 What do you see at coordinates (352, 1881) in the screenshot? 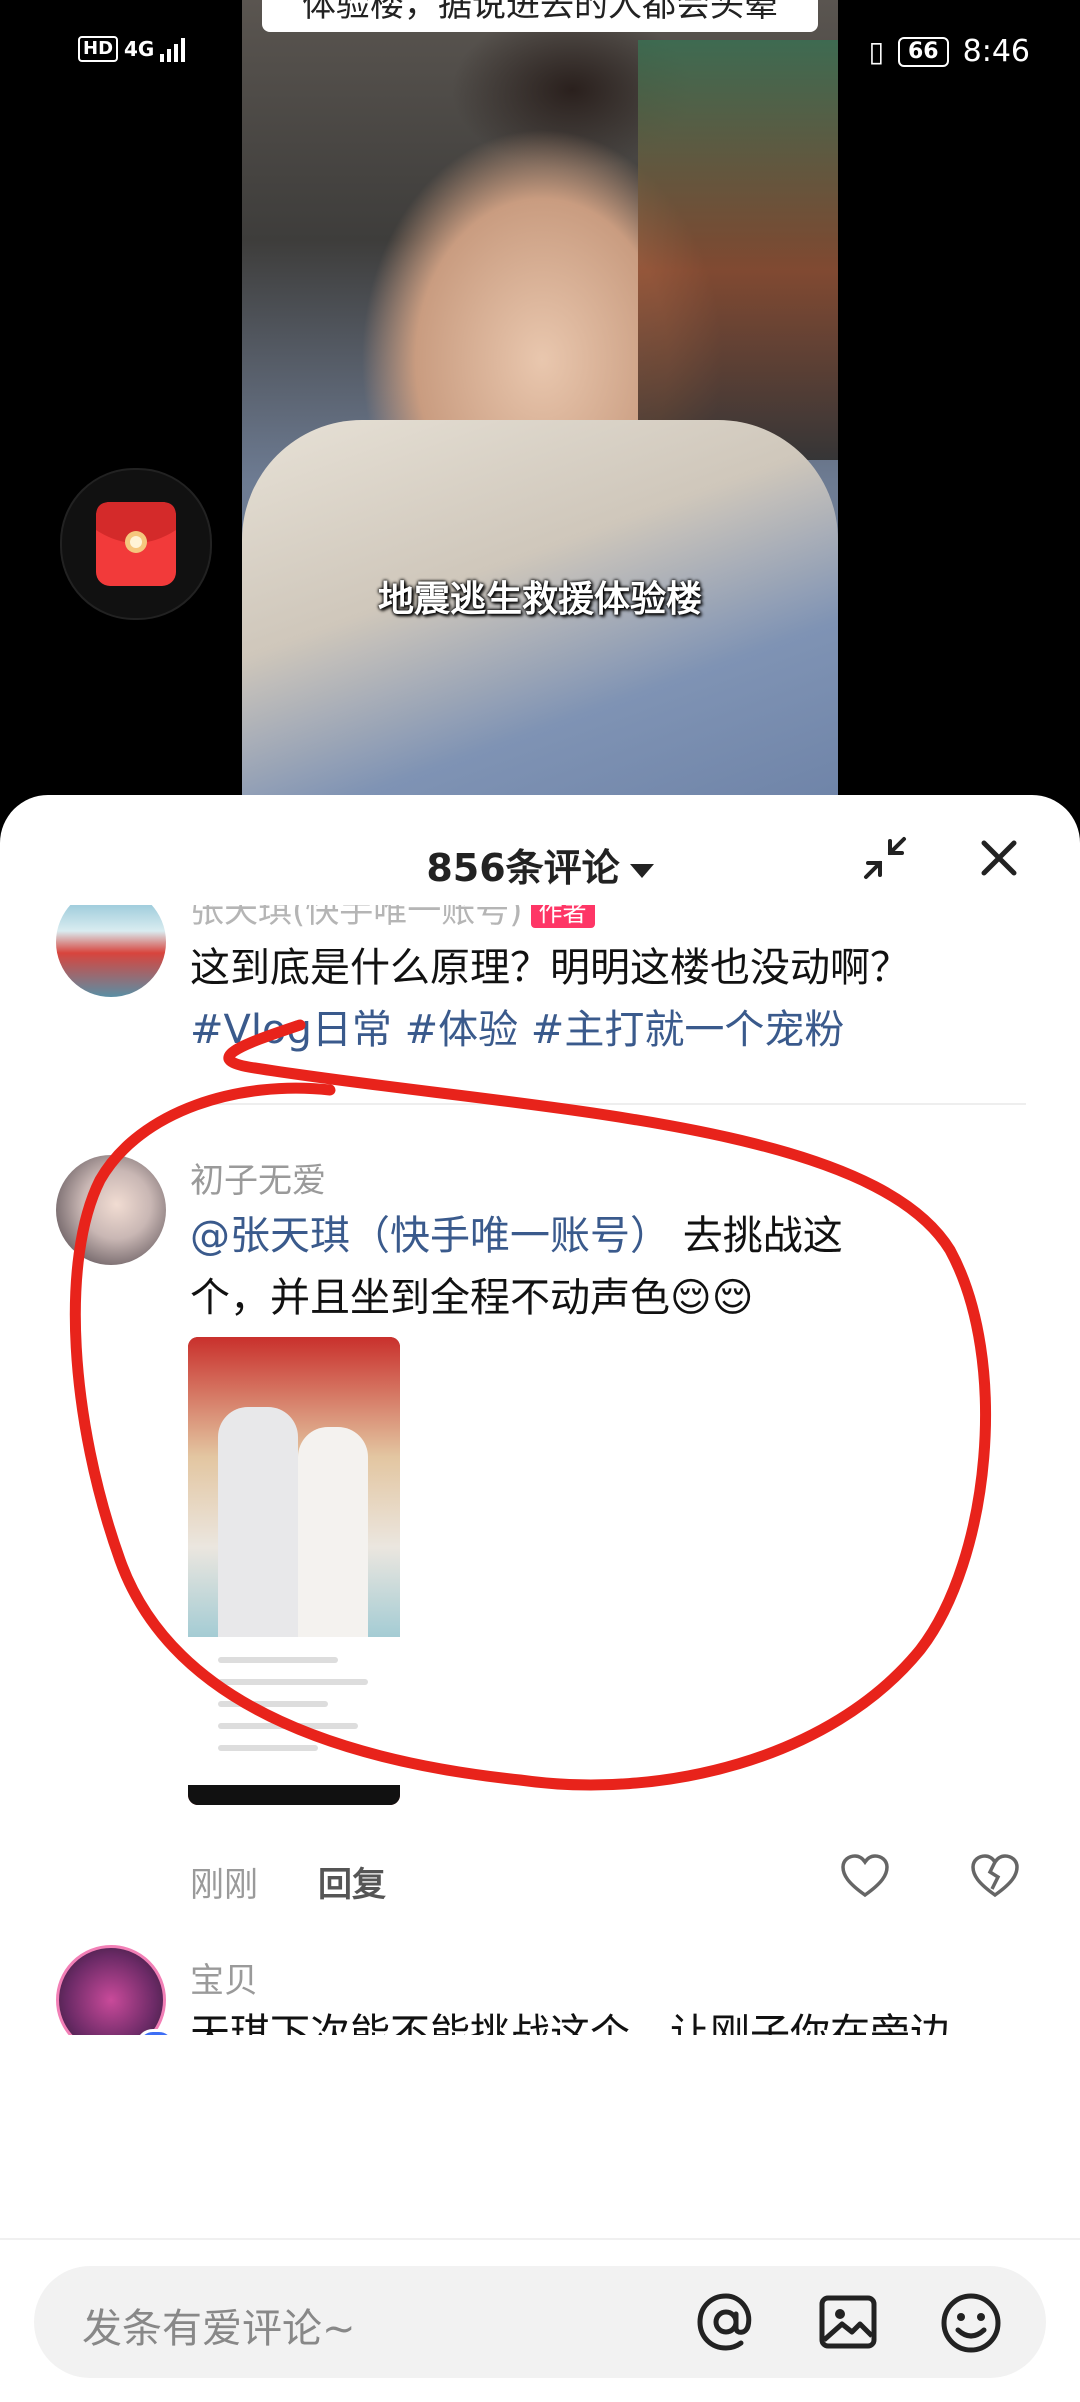
I see `reply-button: 回复` at bounding box center [352, 1881].